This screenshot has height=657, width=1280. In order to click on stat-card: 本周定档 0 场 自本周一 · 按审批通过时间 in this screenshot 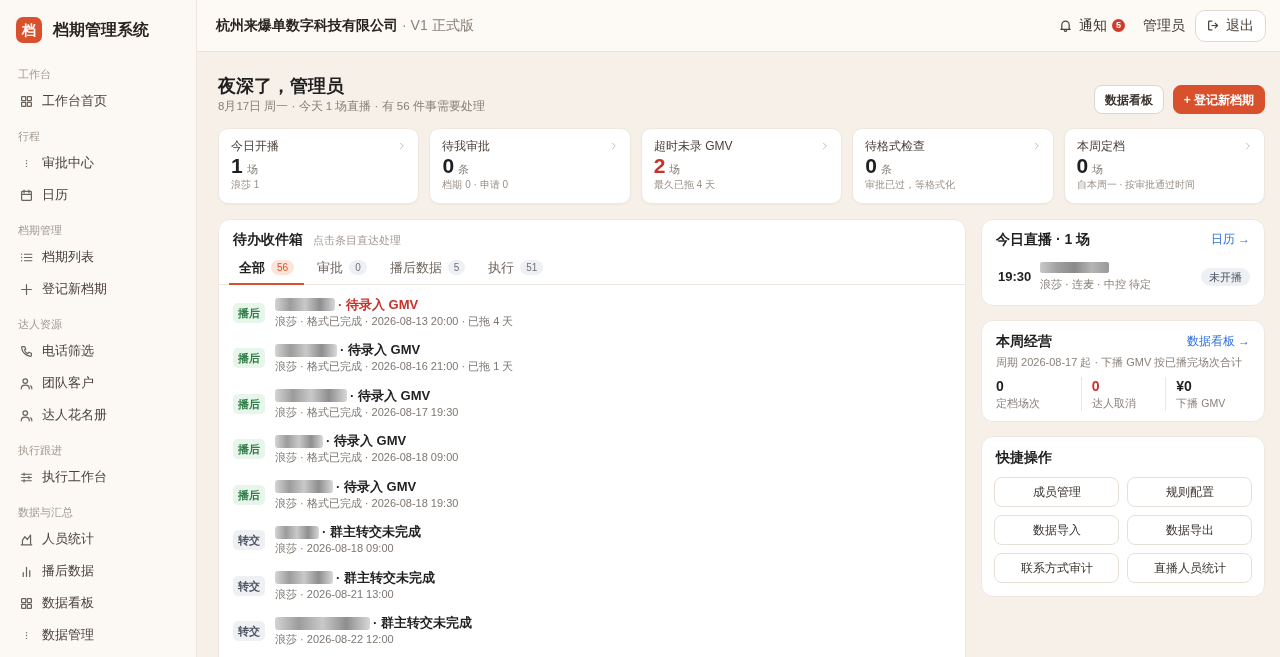, I will do `click(1164, 166)`.